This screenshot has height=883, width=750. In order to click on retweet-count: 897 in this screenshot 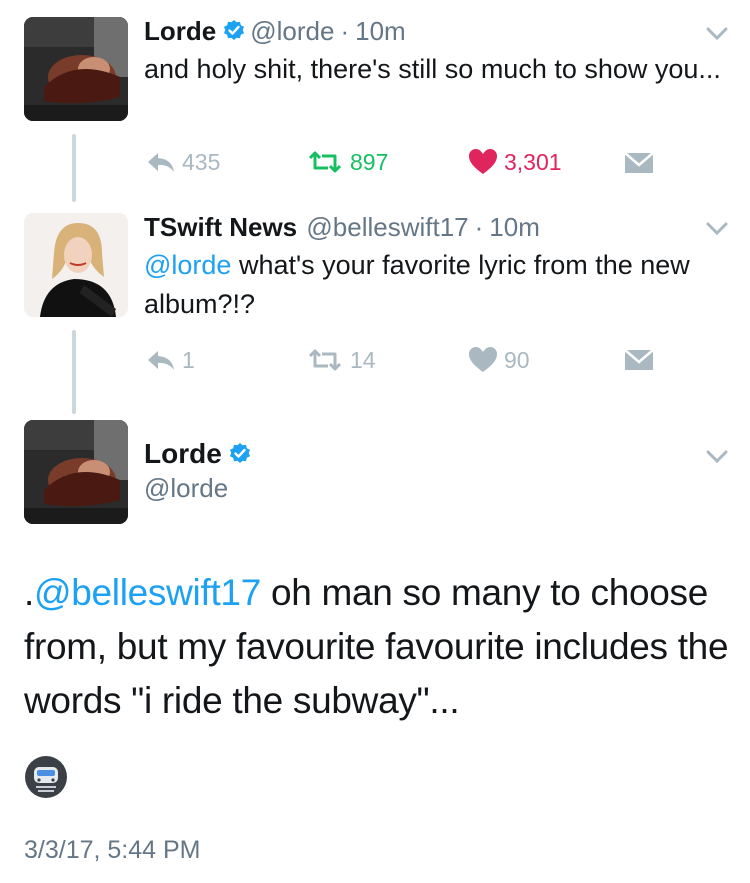, I will do `click(369, 161)`.